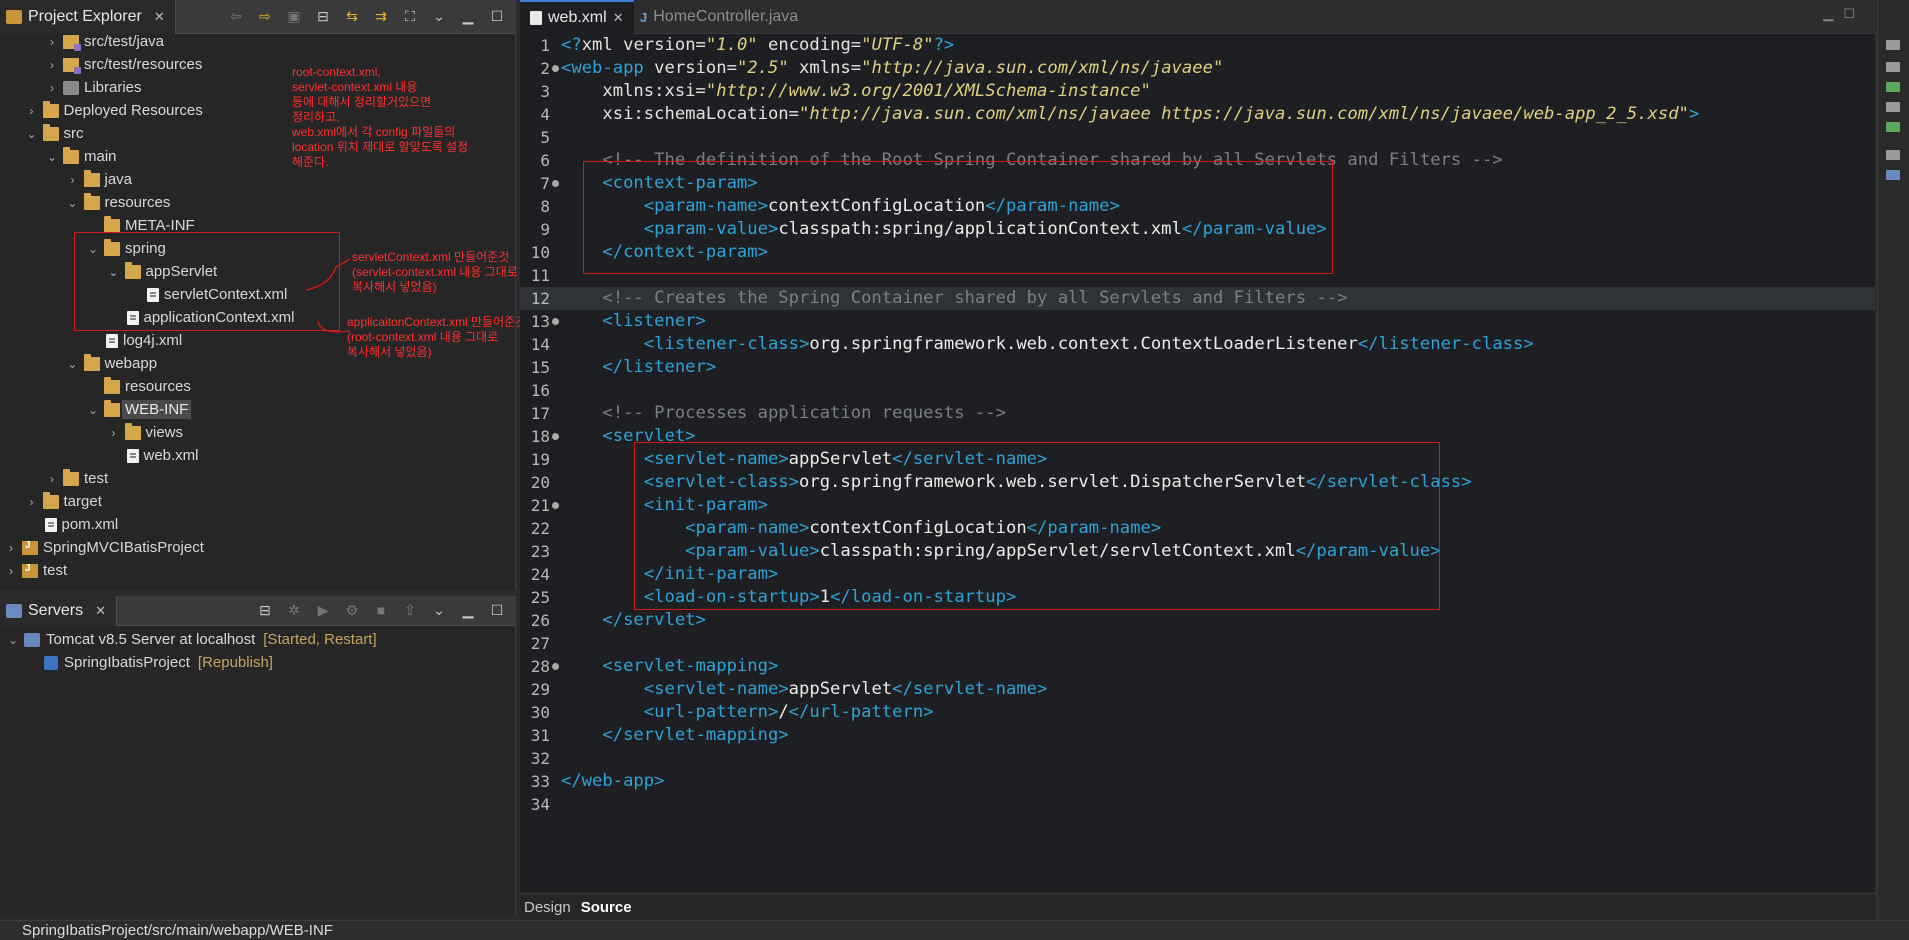 The height and width of the screenshot is (940, 1909). What do you see at coordinates (1197, 804) in the screenshot?
I see `code-line: 34` at bounding box center [1197, 804].